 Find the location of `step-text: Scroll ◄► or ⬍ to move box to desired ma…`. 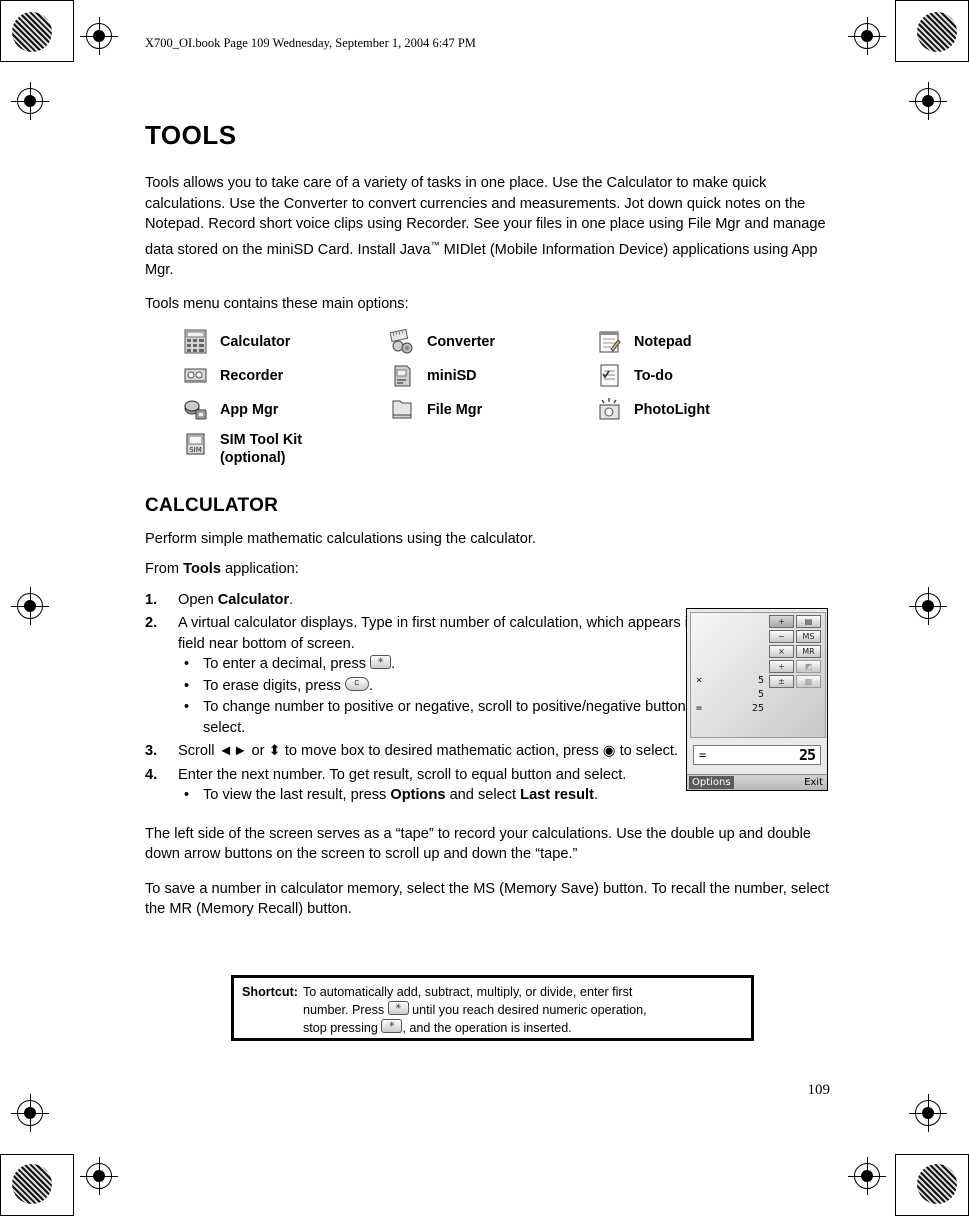

step-text: Scroll ◄► or ⬍ to move box to desired ma… is located at coordinates (428, 751).